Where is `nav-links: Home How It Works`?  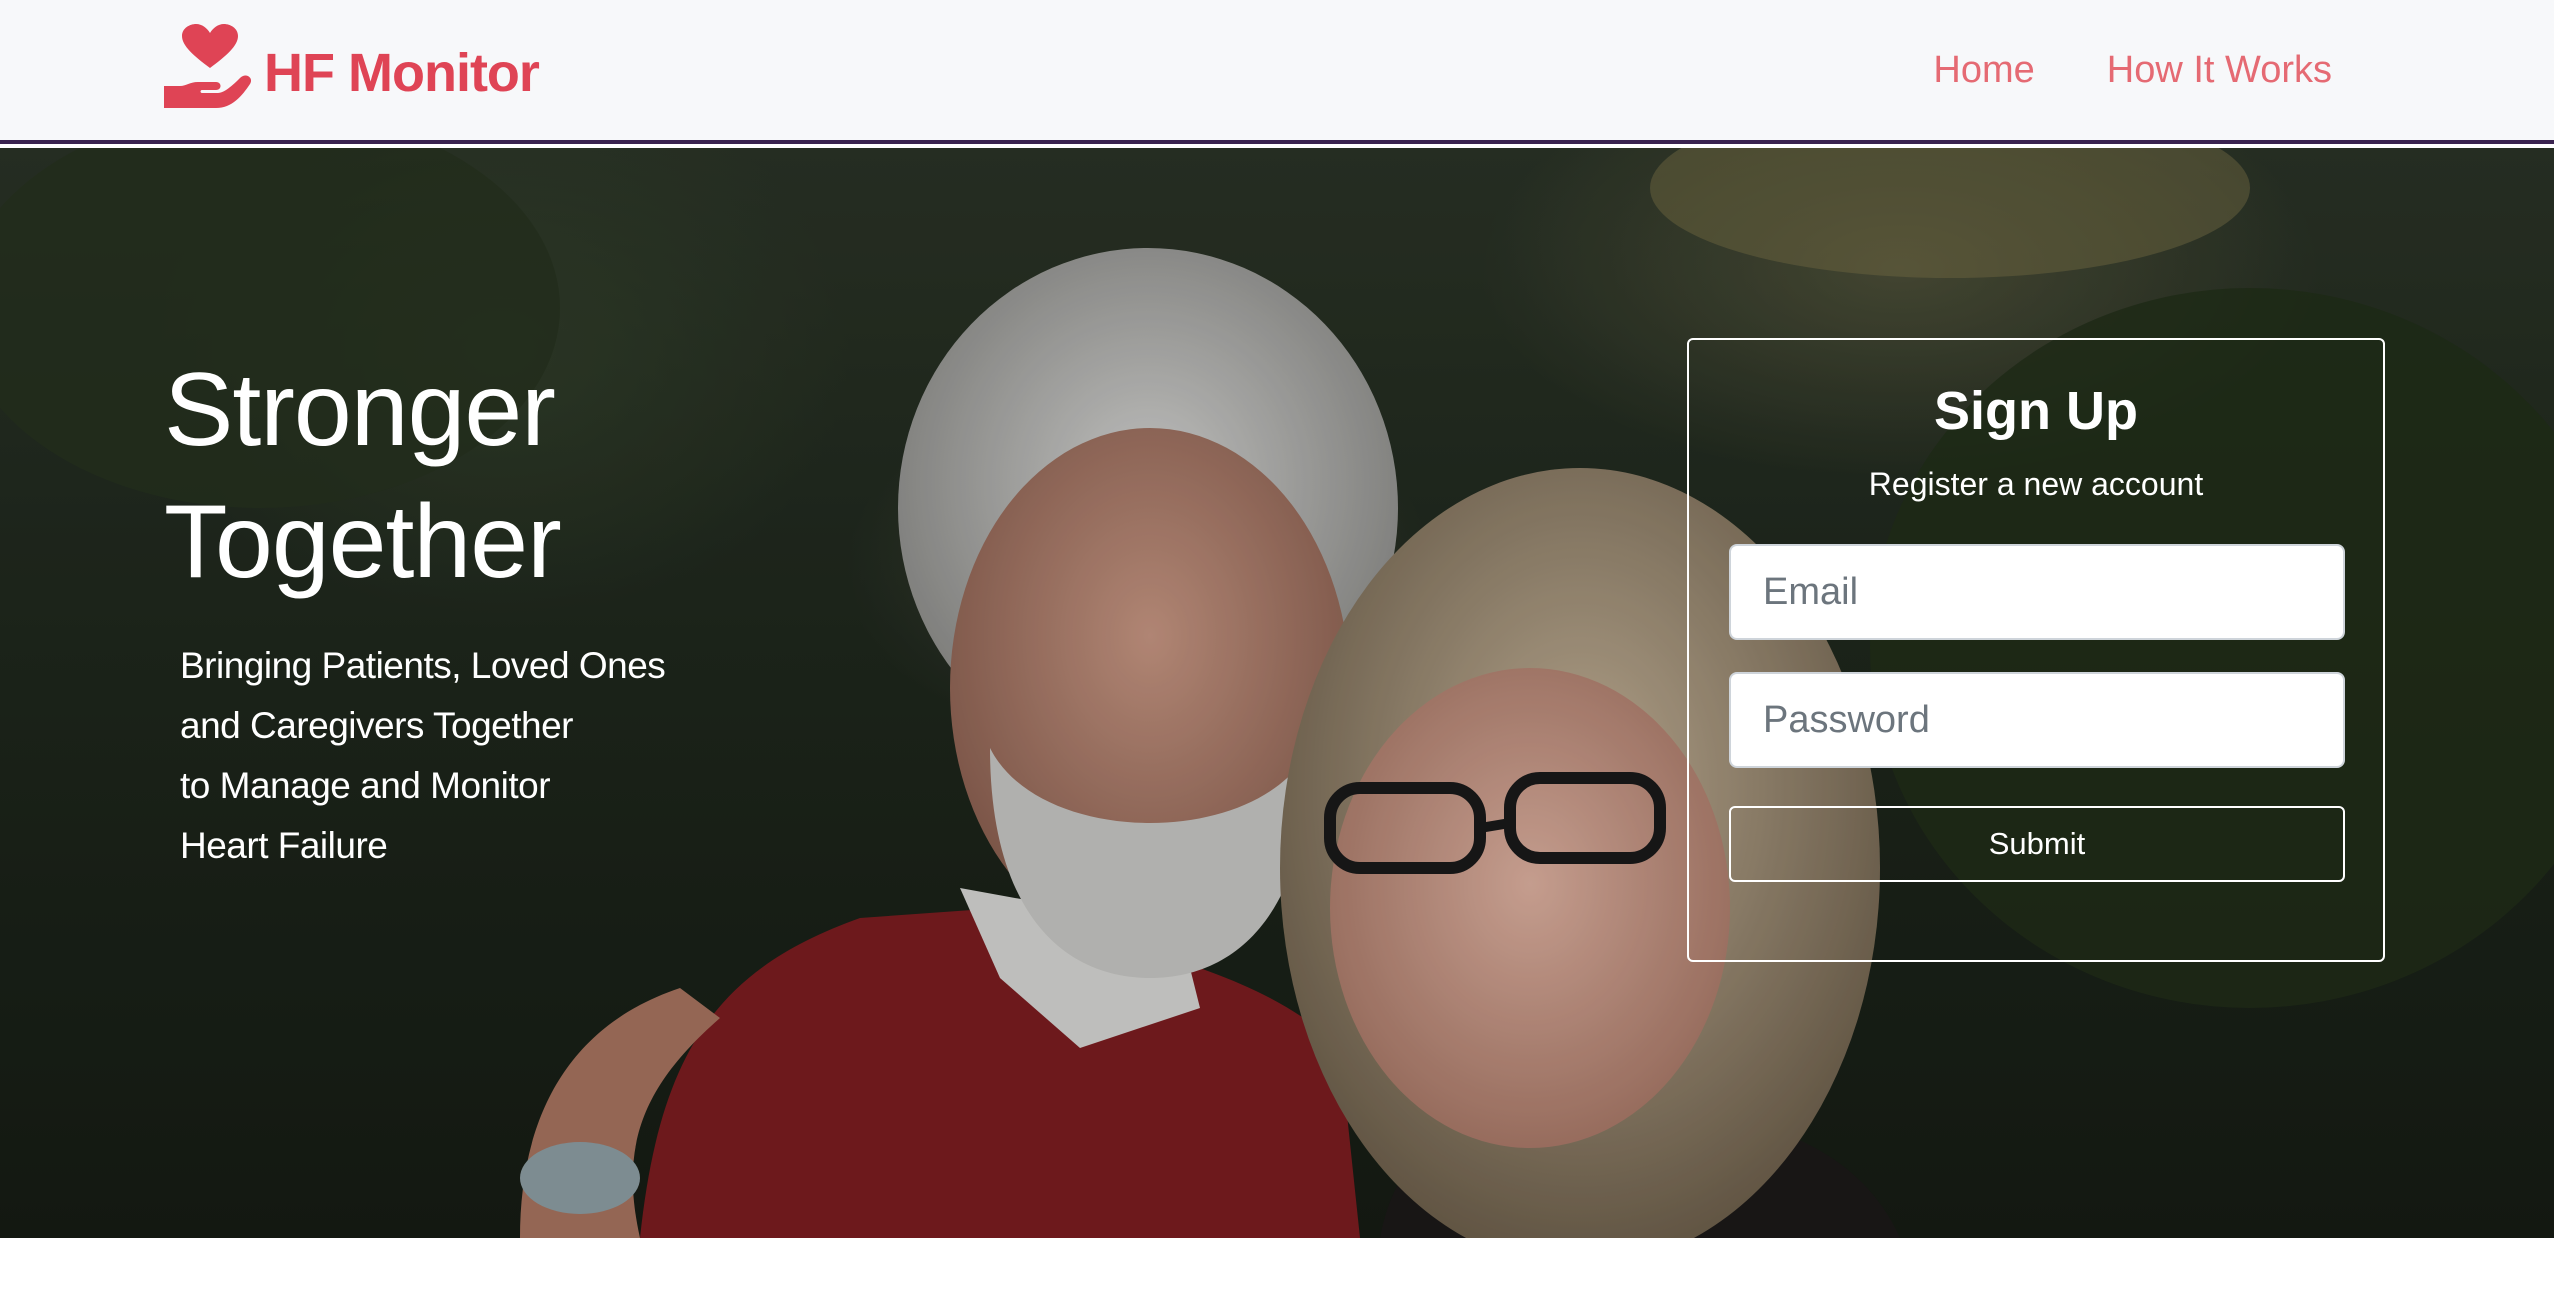
nav-links: Home How It Works is located at coordinates (2132, 70).